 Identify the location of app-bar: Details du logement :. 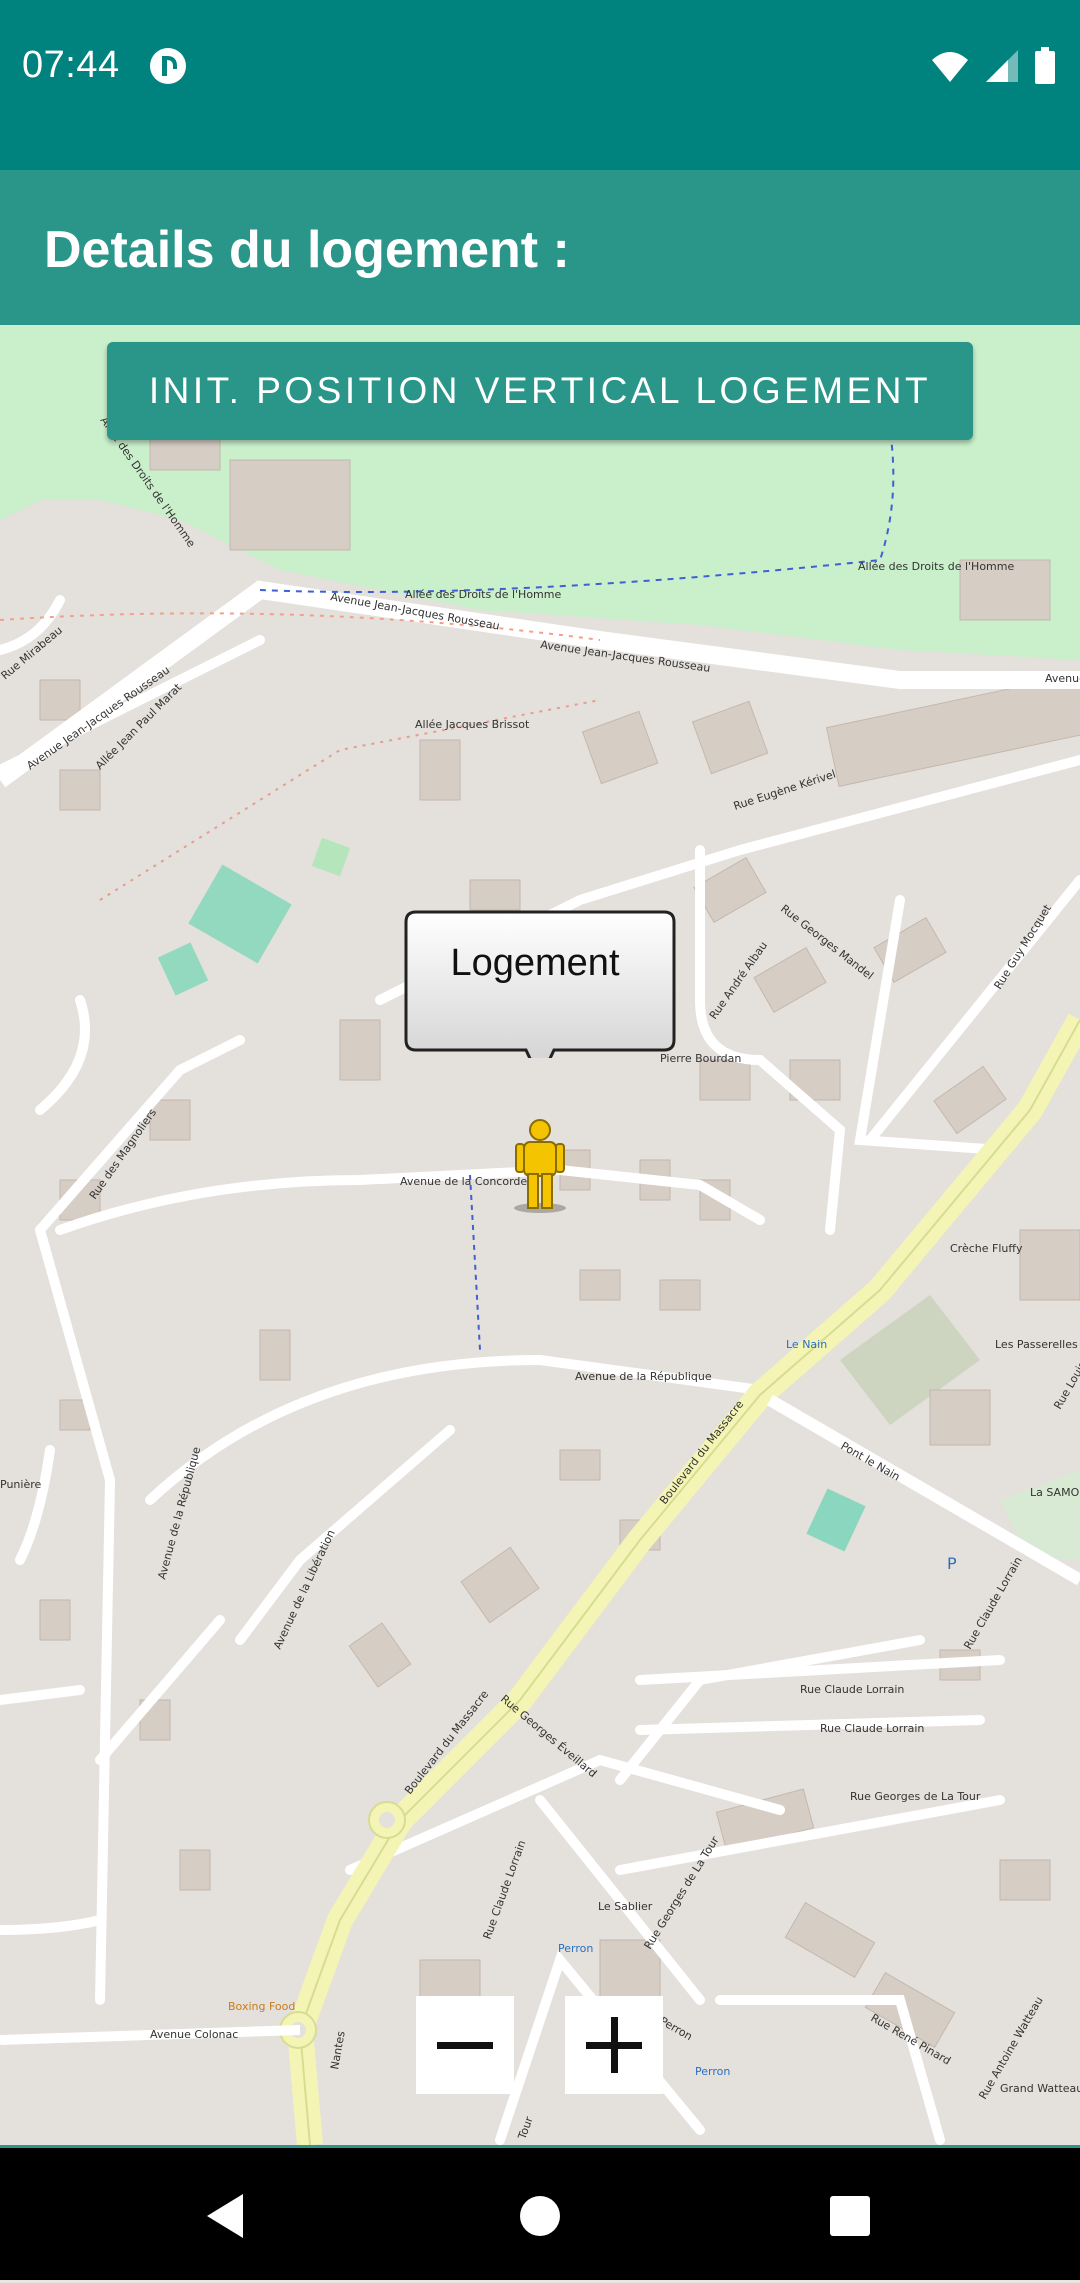
(540, 247).